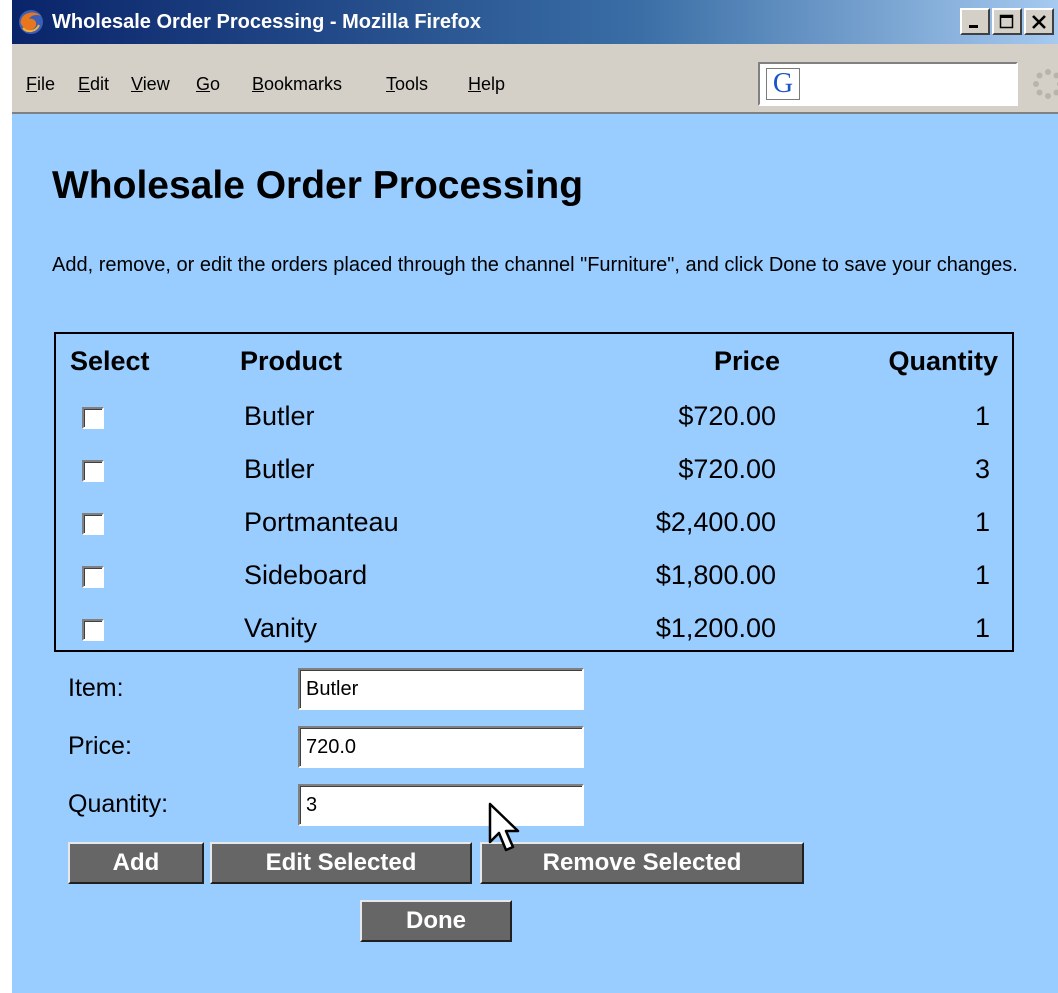 The image size is (1058, 993). Describe the element at coordinates (163, 84) in the screenshot. I see `menu-view: View` at that location.